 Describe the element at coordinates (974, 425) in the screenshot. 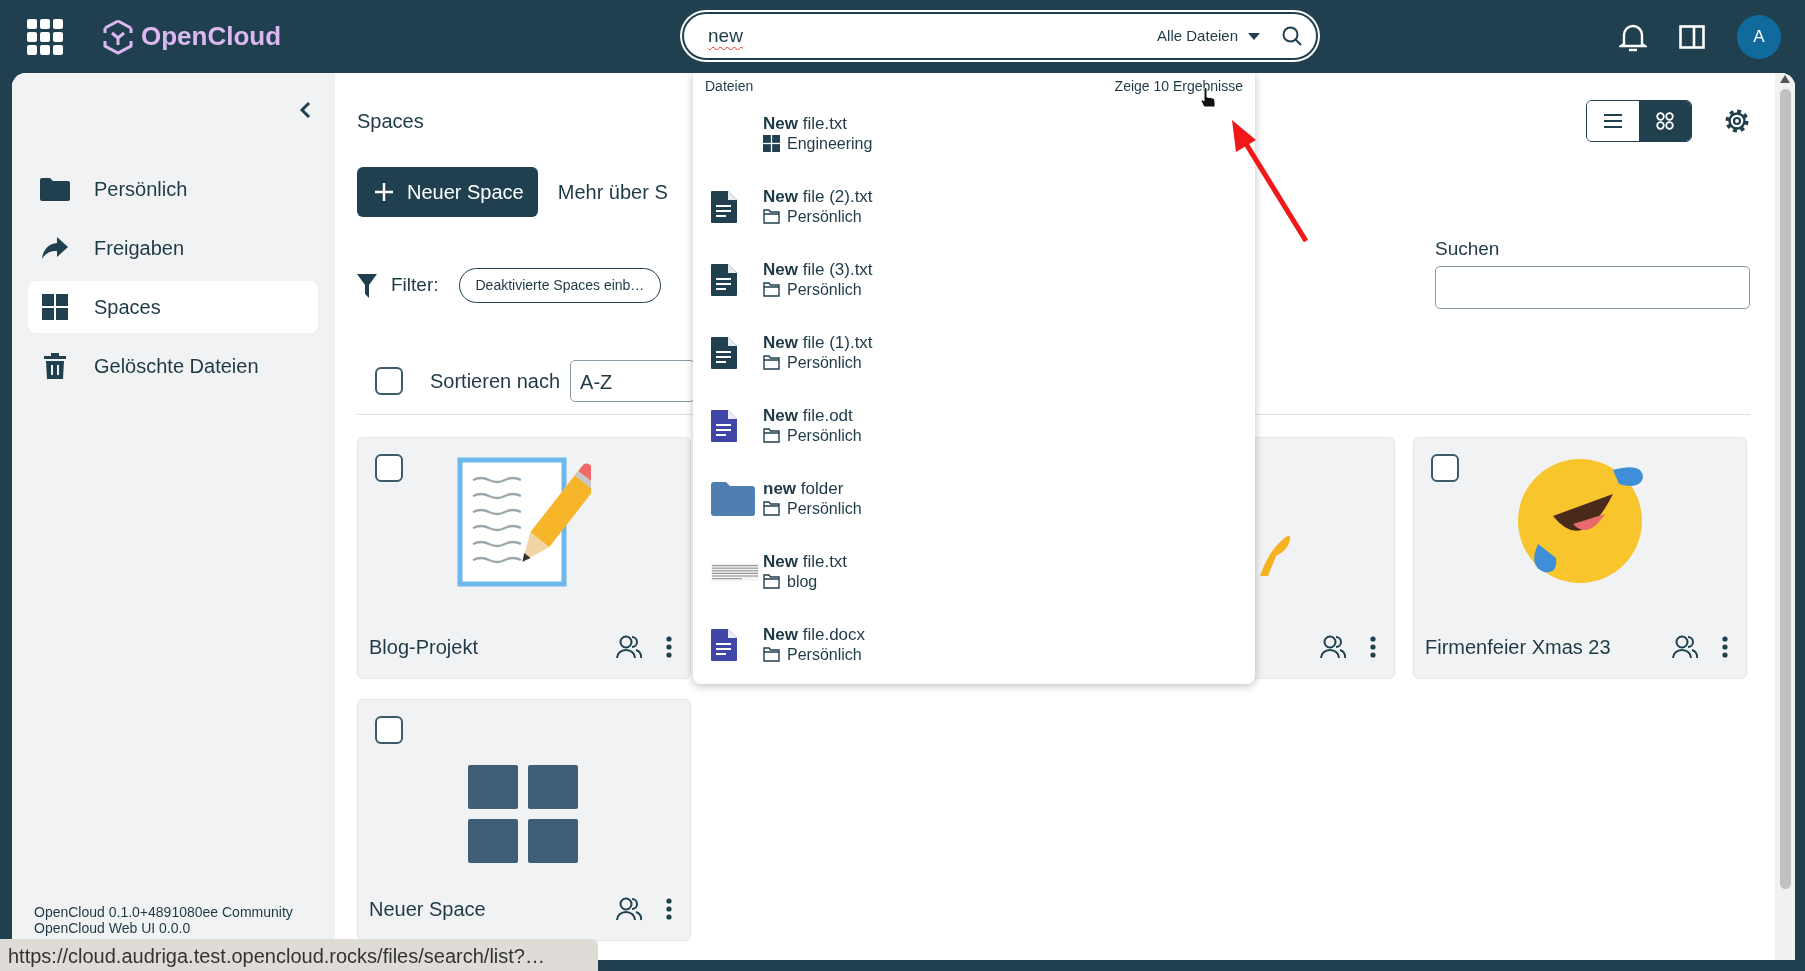

I see `search-result: New file.odt Persönlich` at that location.